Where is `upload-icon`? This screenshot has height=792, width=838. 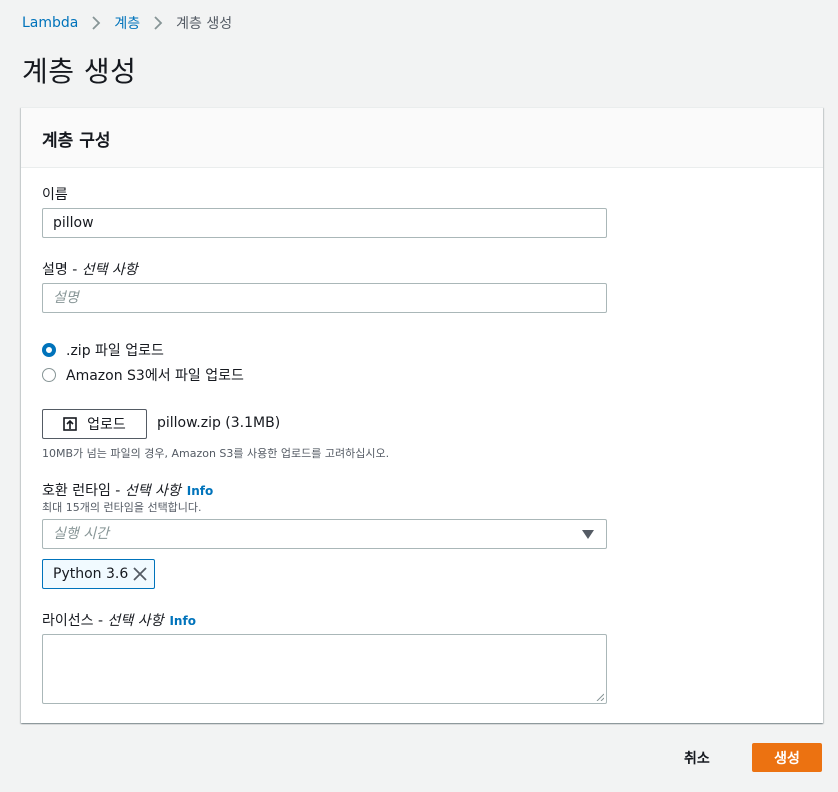
upload-icon is located at coordinates (70, 424).